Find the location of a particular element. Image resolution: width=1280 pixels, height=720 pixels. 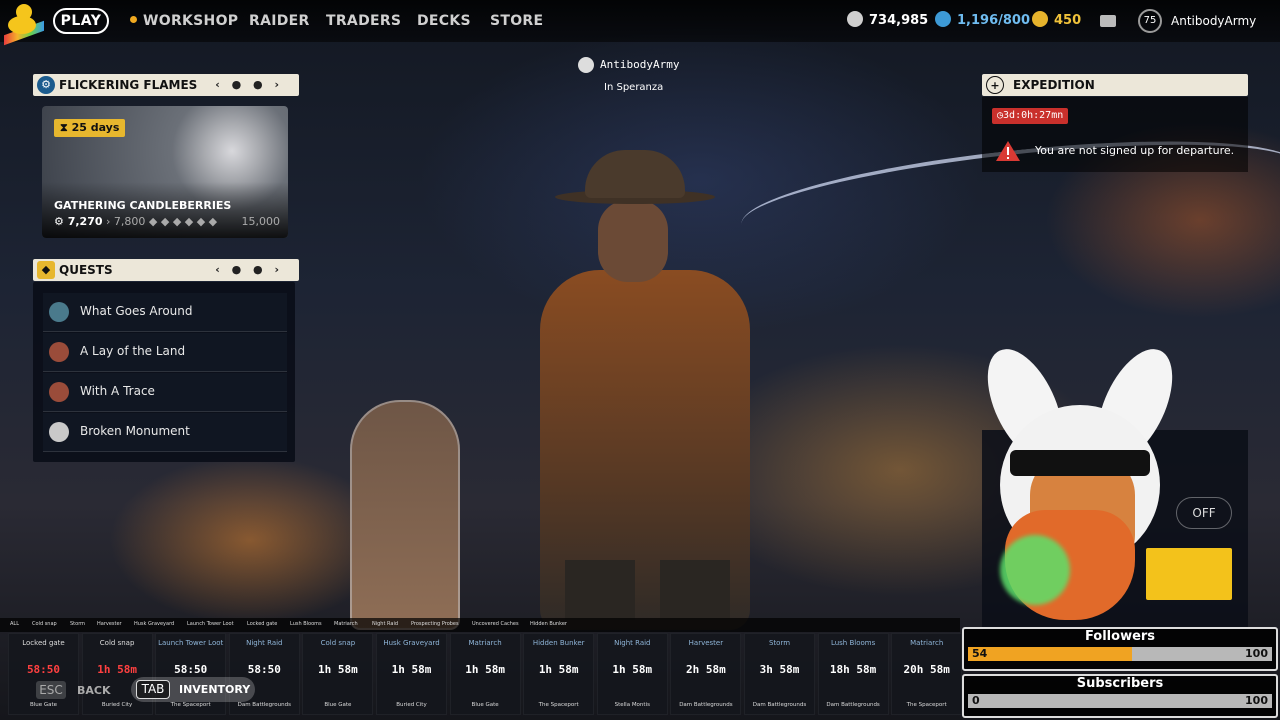

duck-logo-icon is located at coordinates (24, 24).